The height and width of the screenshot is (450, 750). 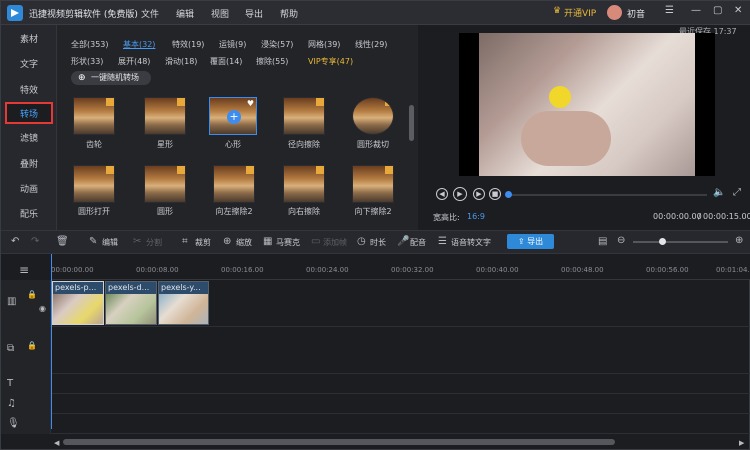 What do you see at coordinates (24, 270) in the screenshot?
I see `add-track-icon: ≡` at bounding box center [24, 270].